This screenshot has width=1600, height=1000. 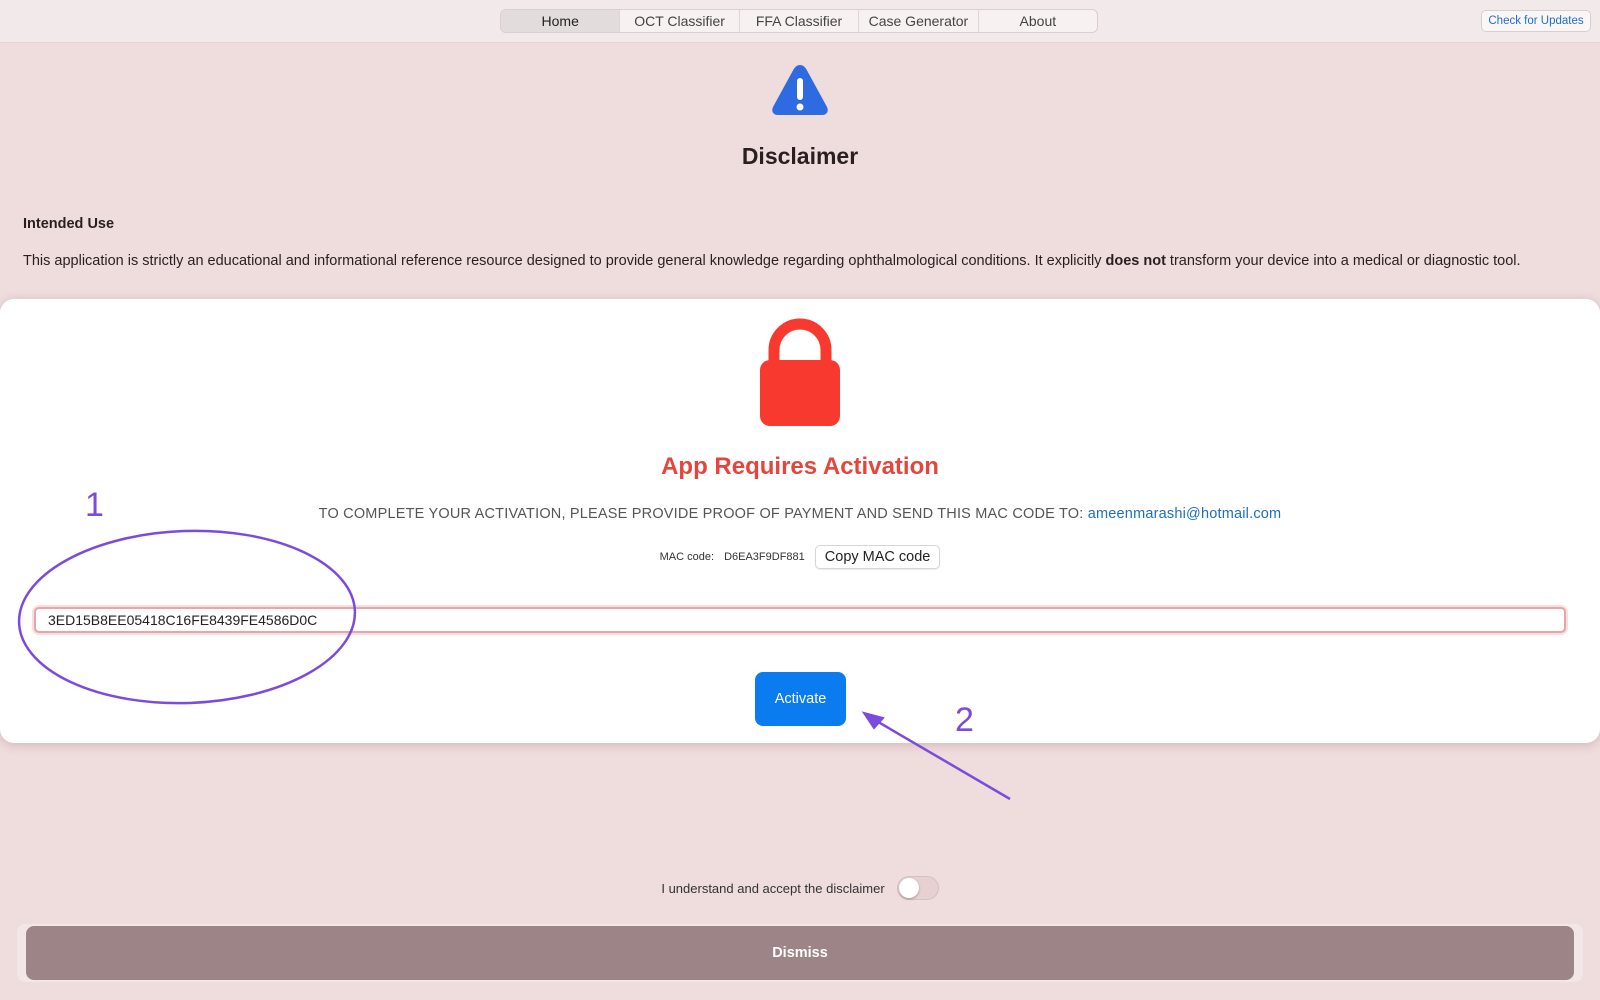 I want to click on intended-use-heading: Intended Use, so click(x=69, y=224).